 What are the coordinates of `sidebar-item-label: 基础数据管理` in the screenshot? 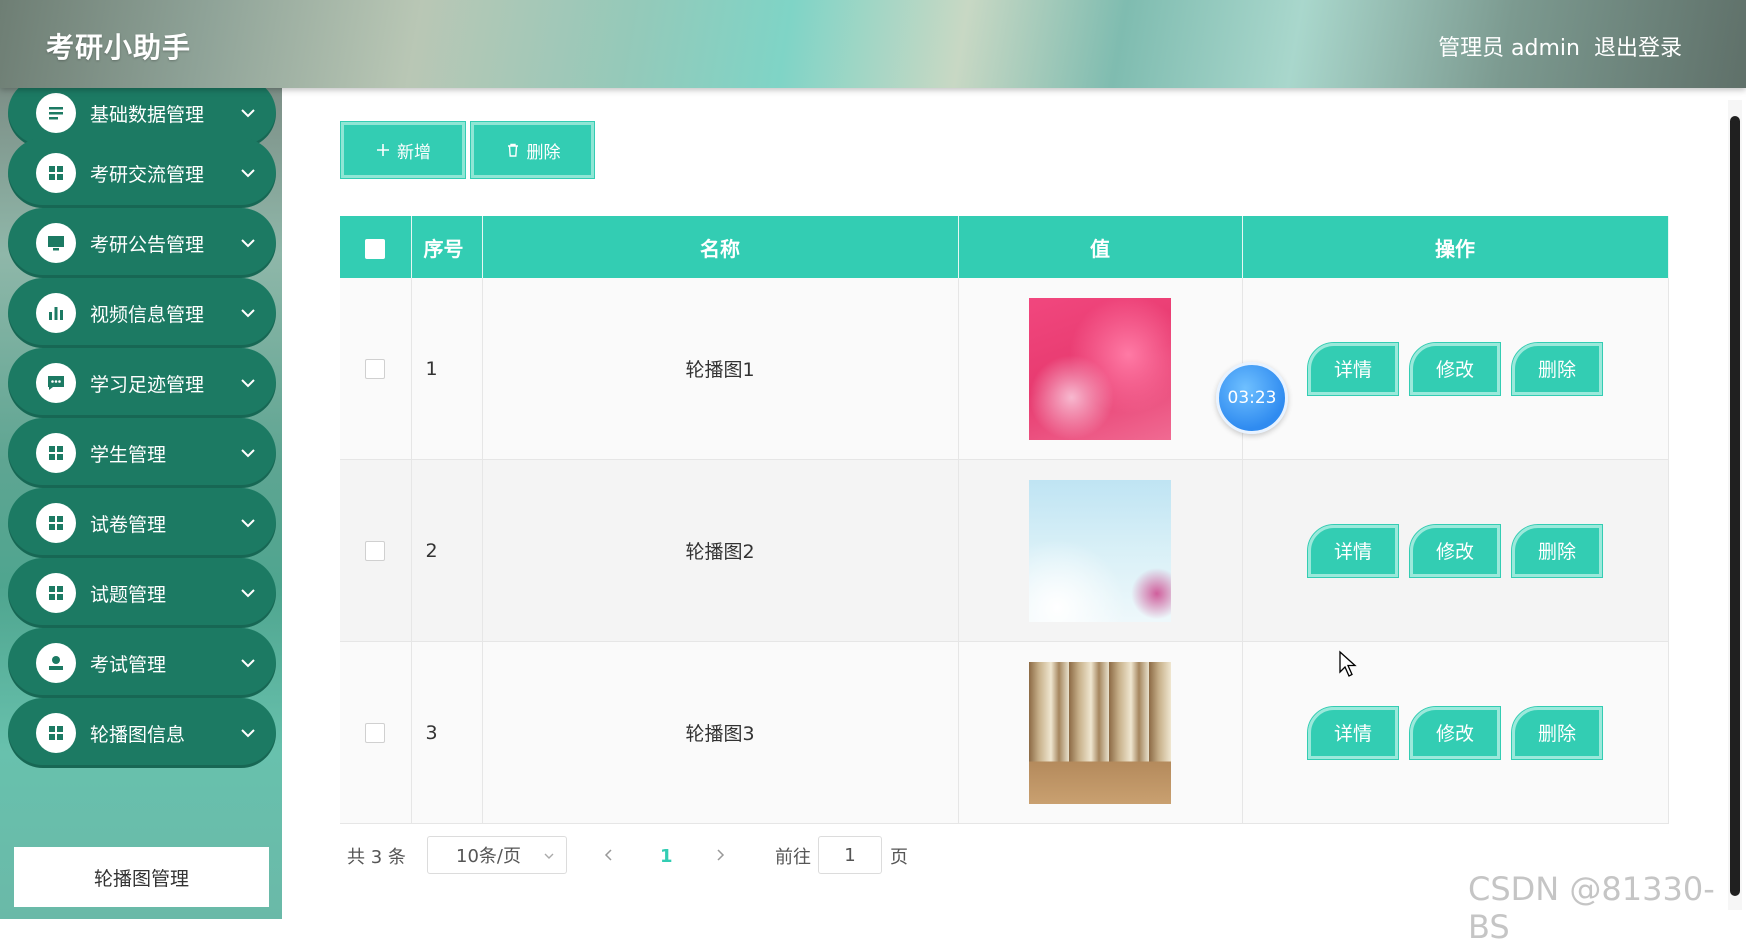 It's located at (147, 114).